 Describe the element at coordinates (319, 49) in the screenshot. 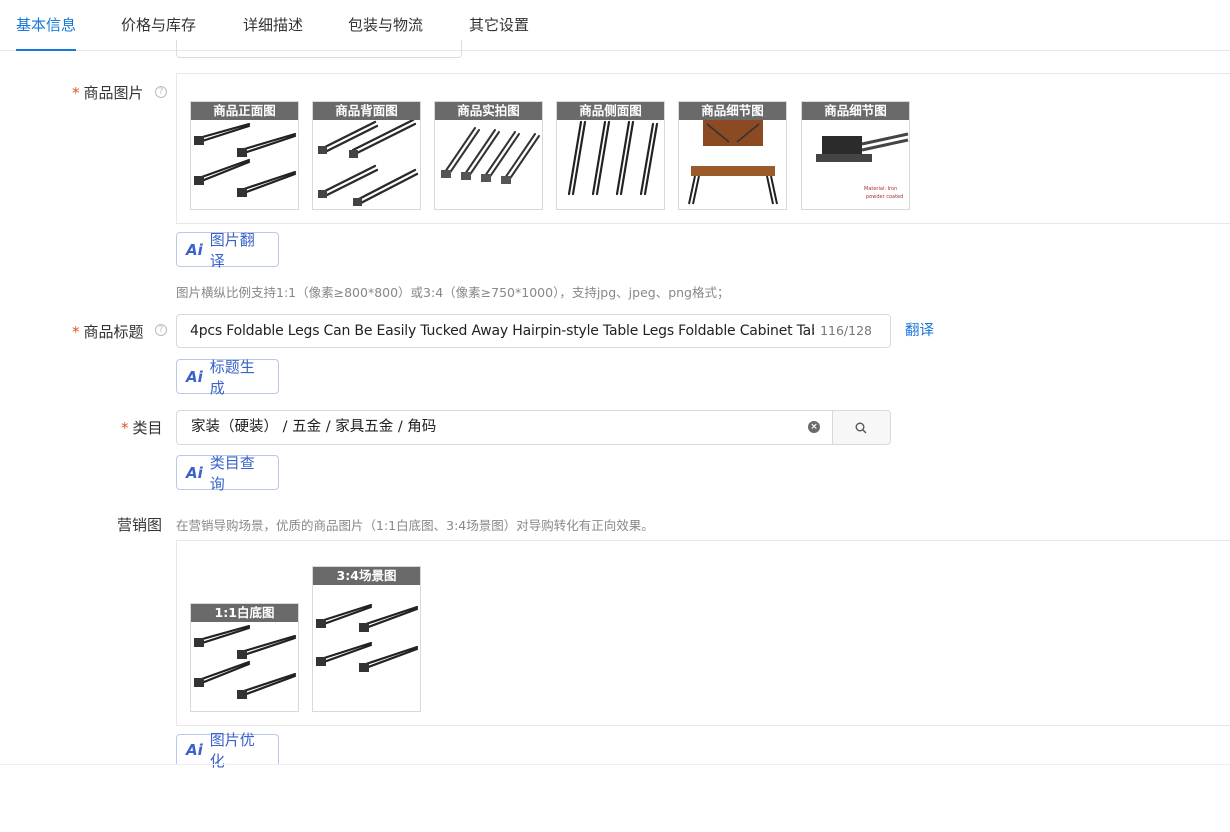

I see `previous-field-fragment` at that location.